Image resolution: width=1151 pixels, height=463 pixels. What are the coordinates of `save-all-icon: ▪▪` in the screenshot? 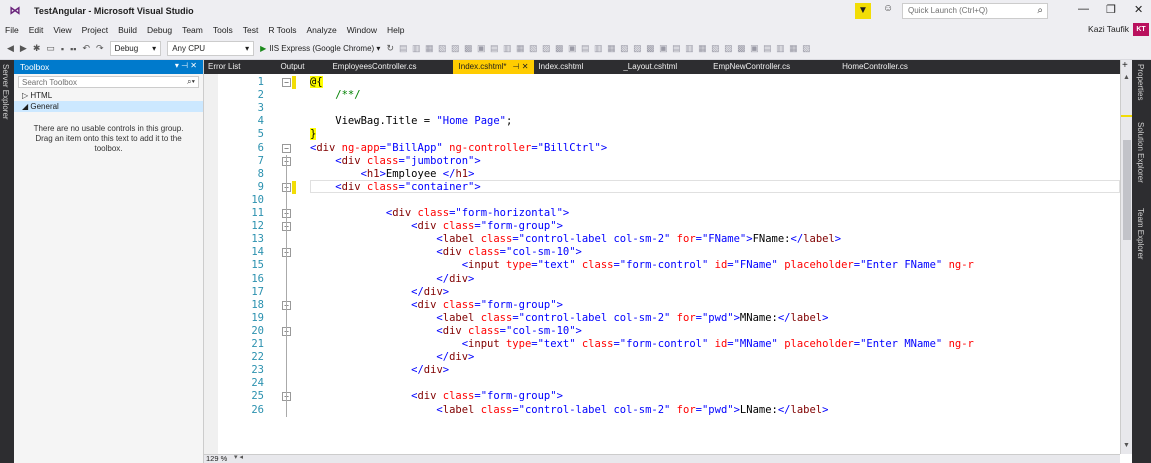 It's located at (73, 49).